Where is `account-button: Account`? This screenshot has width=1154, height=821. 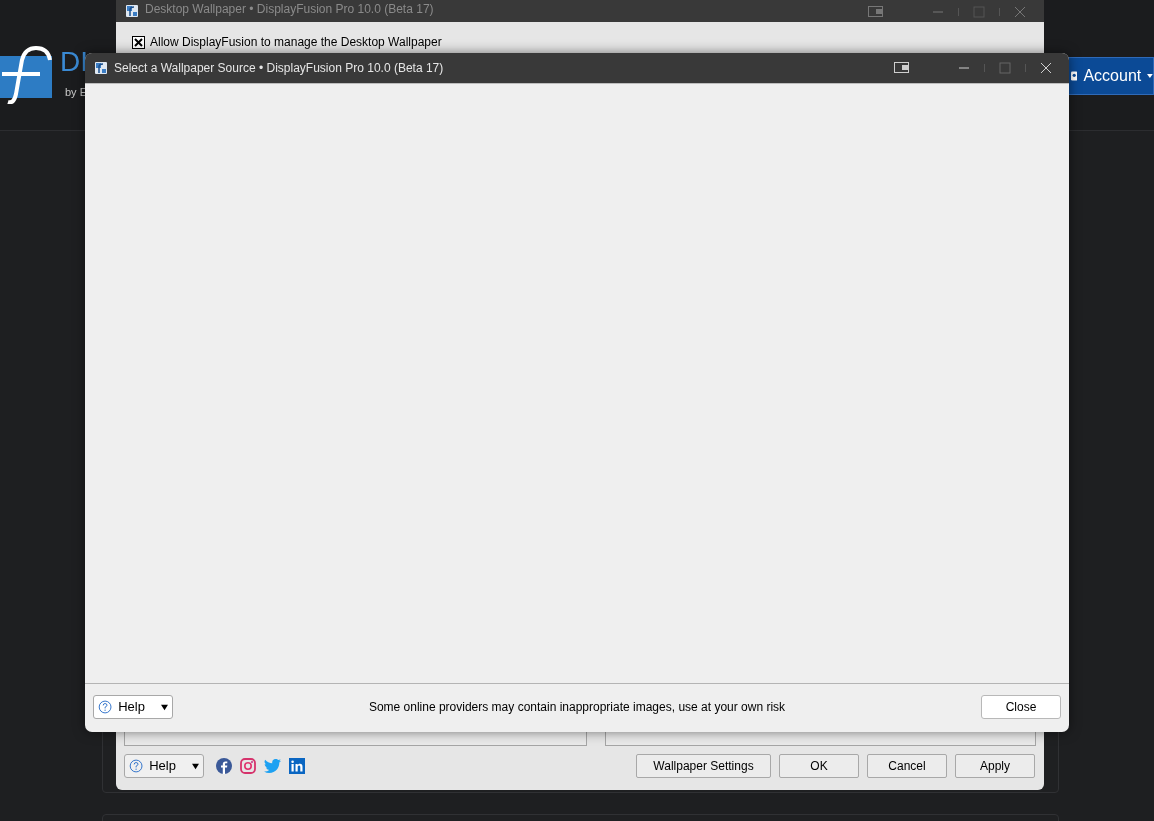 account-button: Account is located at coordinates (1111, 76).